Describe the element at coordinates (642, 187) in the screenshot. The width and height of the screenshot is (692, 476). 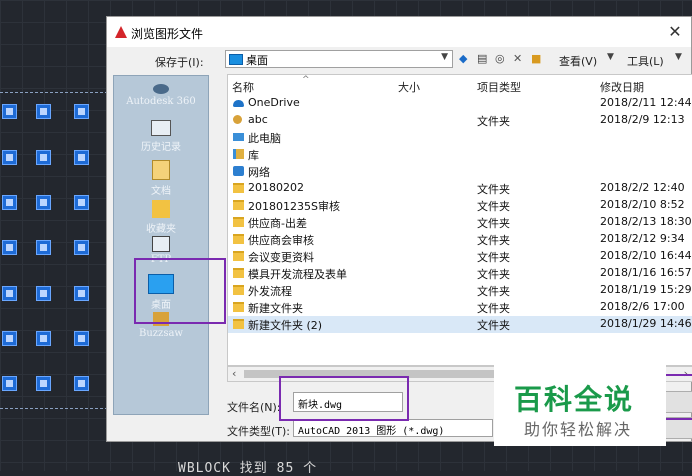
I see `file-date: 2018/2/2 12:40` at that location.